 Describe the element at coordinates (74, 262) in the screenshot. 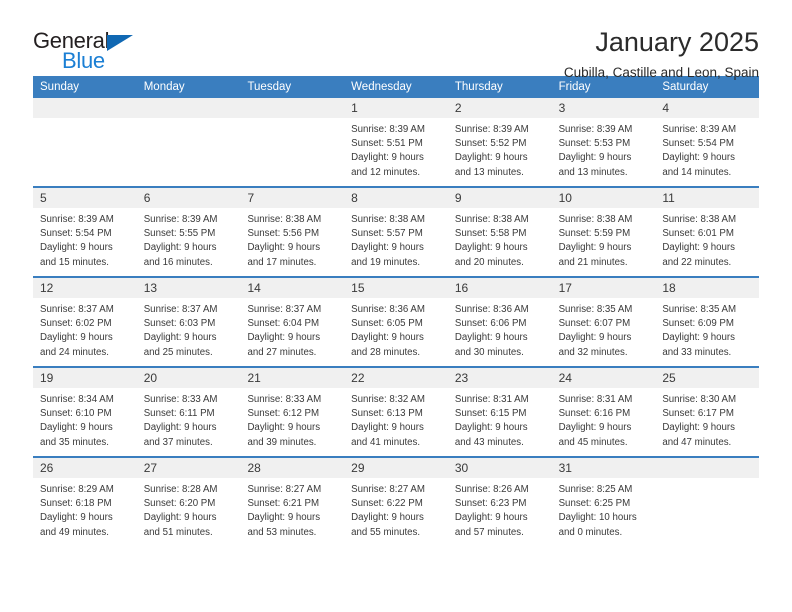

I see `daylight-text: and 15 minutes.` at that location.